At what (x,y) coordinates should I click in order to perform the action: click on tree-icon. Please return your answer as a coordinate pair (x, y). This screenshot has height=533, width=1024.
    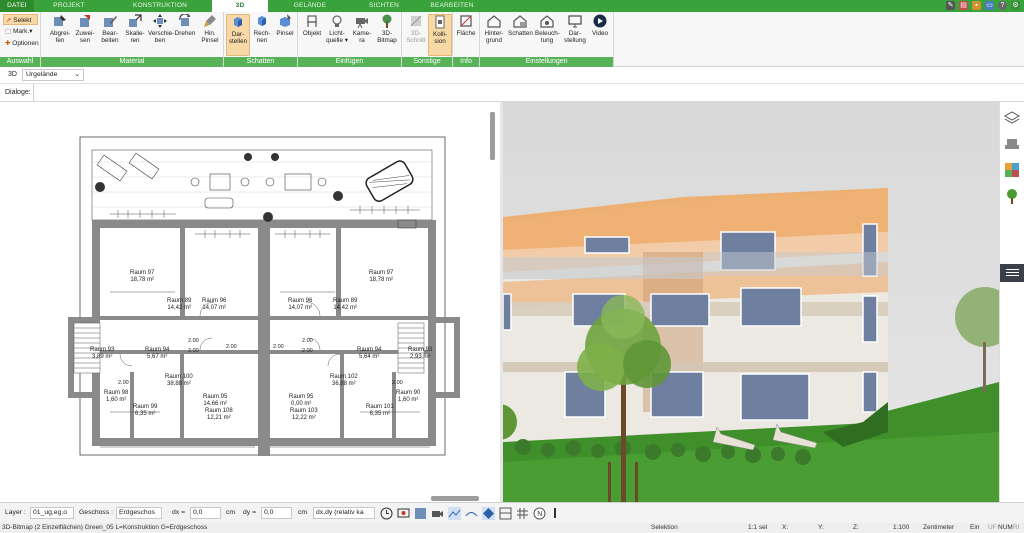
    Looking at the image, I should click on (1012, 196).